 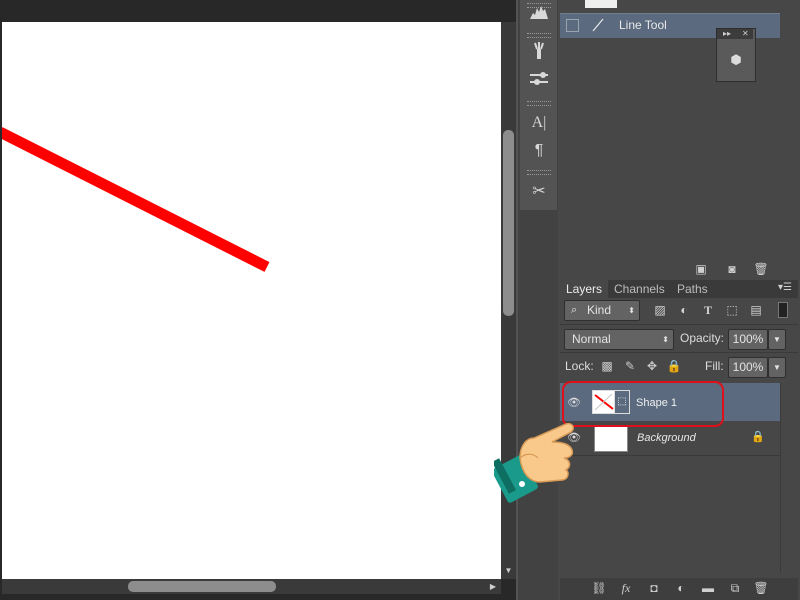 I want to click on adjust-icon, so click(x=539, y=82).